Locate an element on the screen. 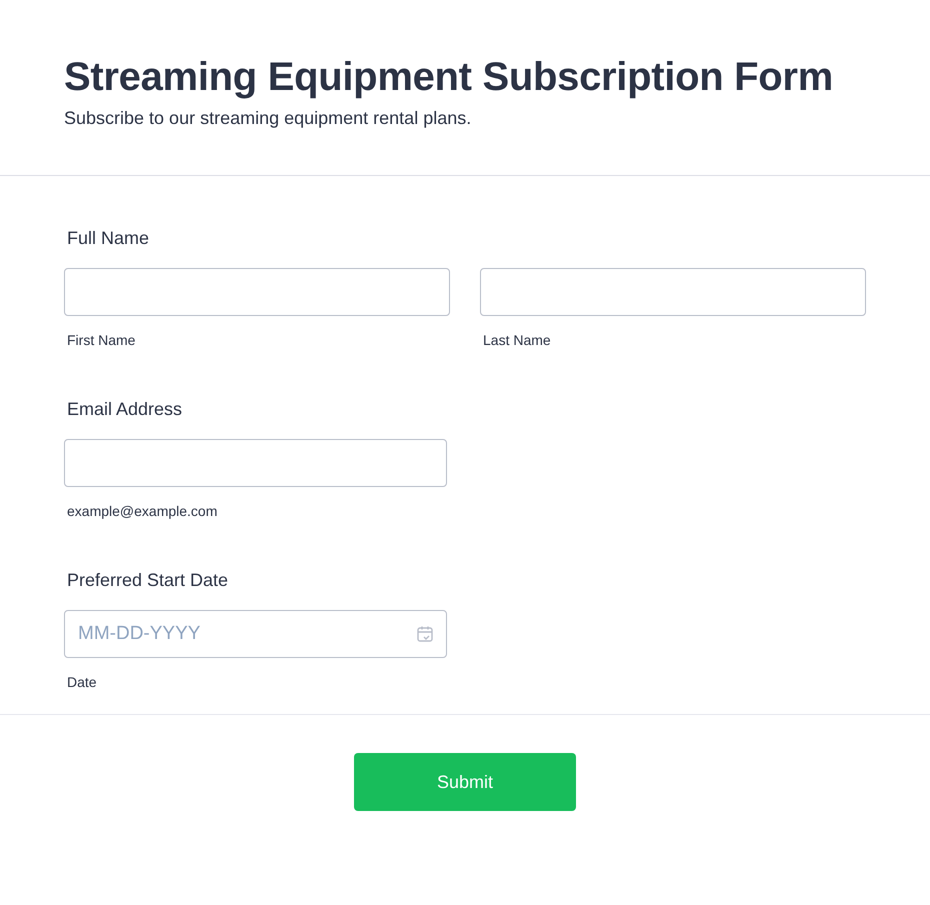 The width and height of the screenshot is (930, 905). field-sublabel: example@example.com is located at coordinates (142, 511).